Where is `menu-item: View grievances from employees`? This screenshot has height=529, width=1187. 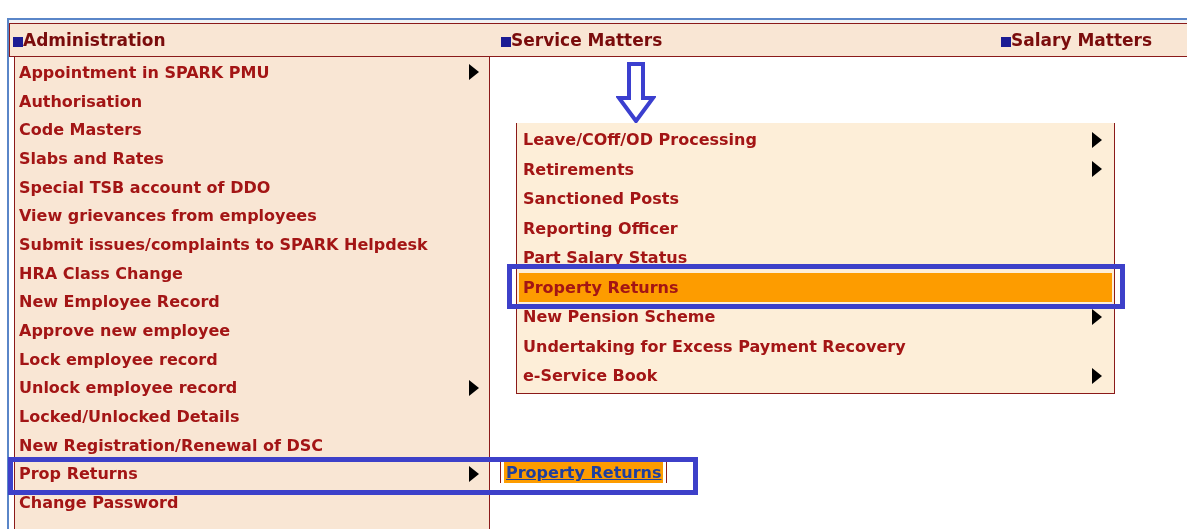 menu-item: View grievances from employees is located at coordinates (252, 216).